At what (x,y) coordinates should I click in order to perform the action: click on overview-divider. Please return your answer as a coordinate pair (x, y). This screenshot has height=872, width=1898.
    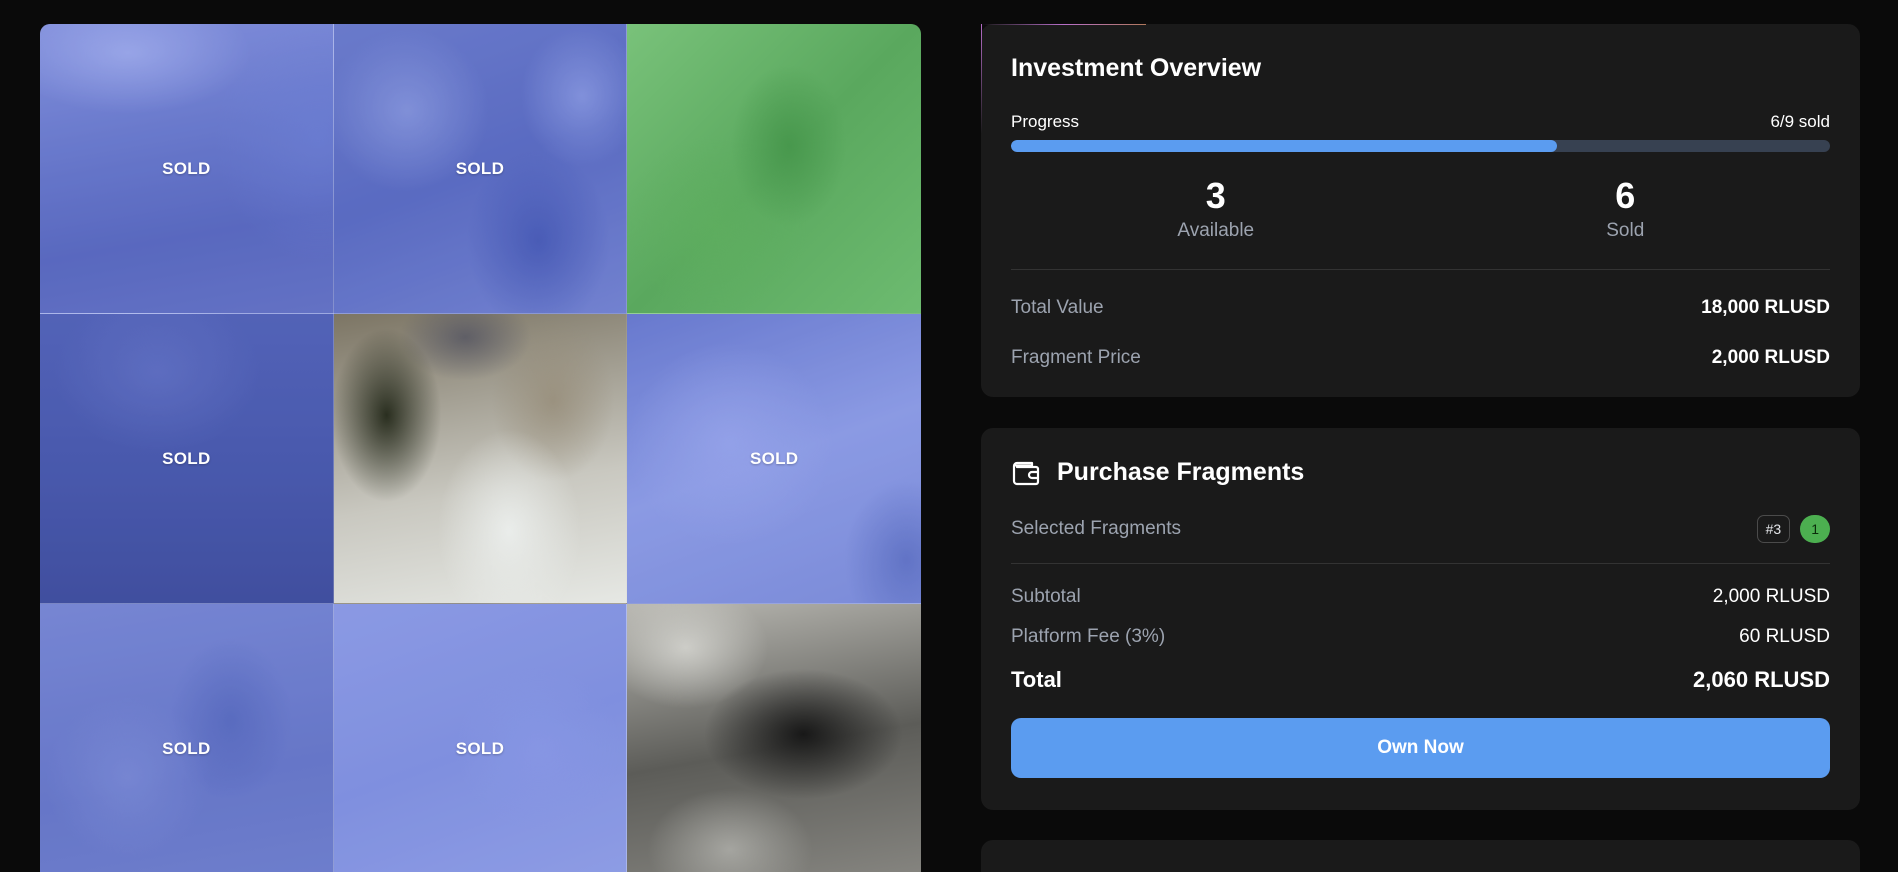
    Looking at the image, I should click on (1420, 269).